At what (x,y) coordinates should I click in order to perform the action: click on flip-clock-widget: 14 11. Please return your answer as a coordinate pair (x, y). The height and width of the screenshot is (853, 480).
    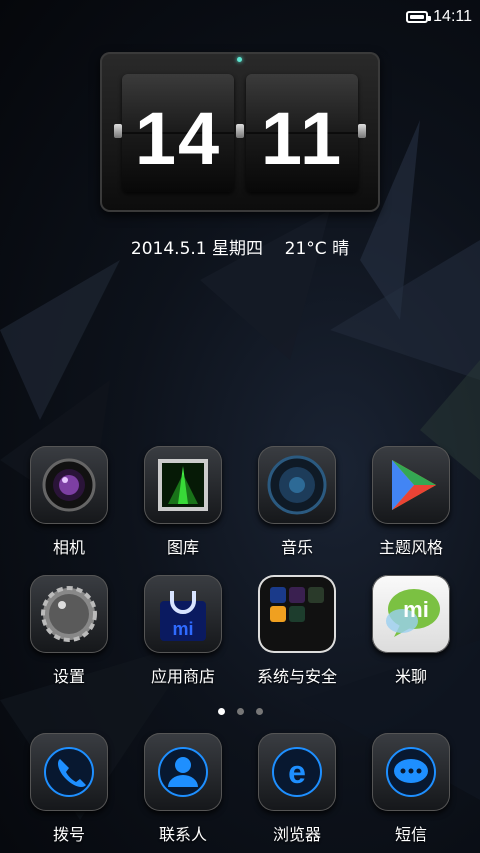
    Looking at the image, I should click on (240, 132).